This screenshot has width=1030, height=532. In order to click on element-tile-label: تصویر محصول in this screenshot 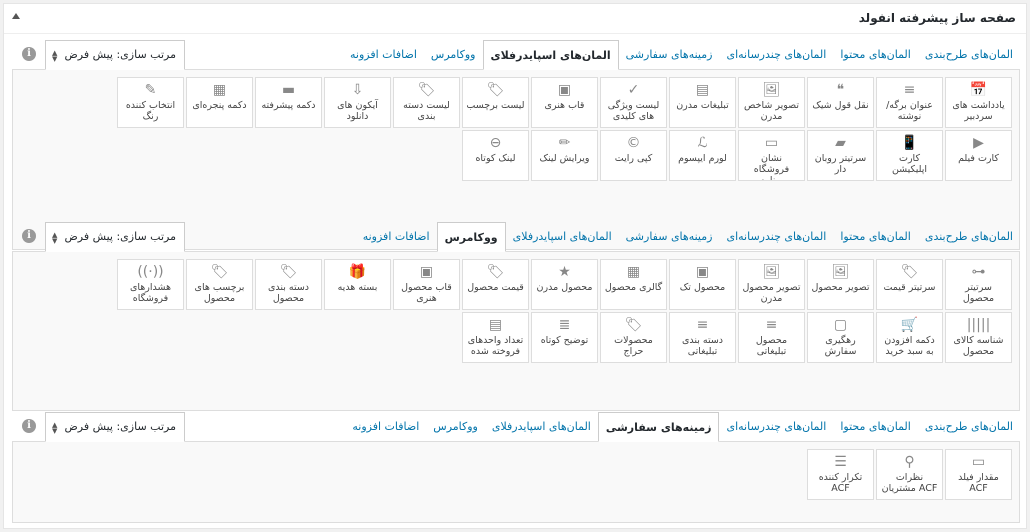, I will do `click(840, 287)`.